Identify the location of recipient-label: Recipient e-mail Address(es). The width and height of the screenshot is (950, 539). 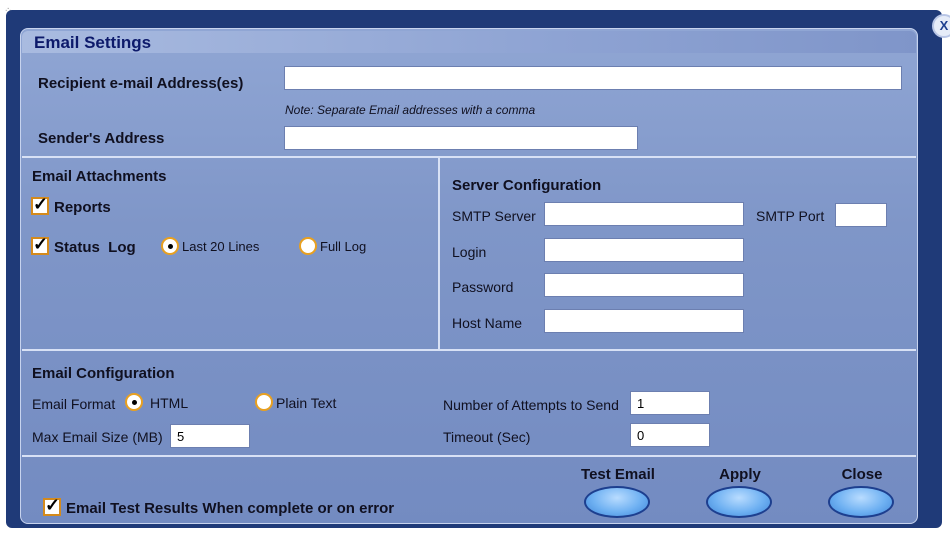
(141, 83).